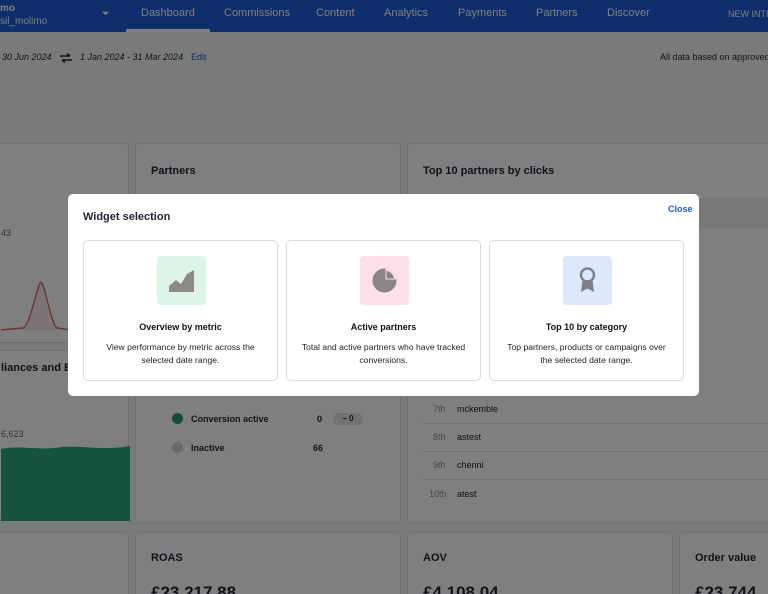 This screenshot has width=768, height=594. What do you see at coordinates (180, 327) in the screenshot?
I see `widget-title: Overview by metric` at bounding box center [180, 327].